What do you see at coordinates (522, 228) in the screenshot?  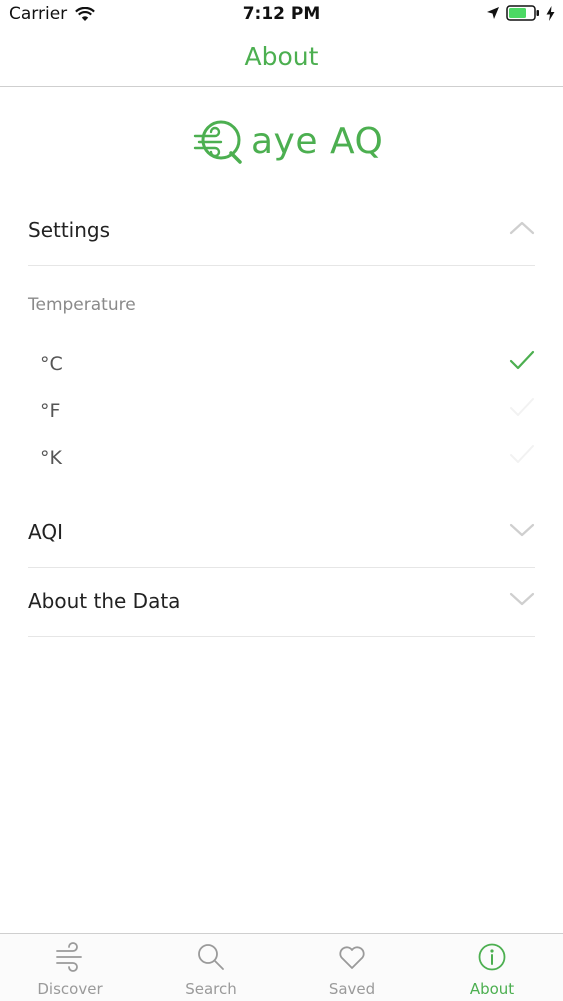 I see `chevron-up-icon` at bounding box center [522, 228].